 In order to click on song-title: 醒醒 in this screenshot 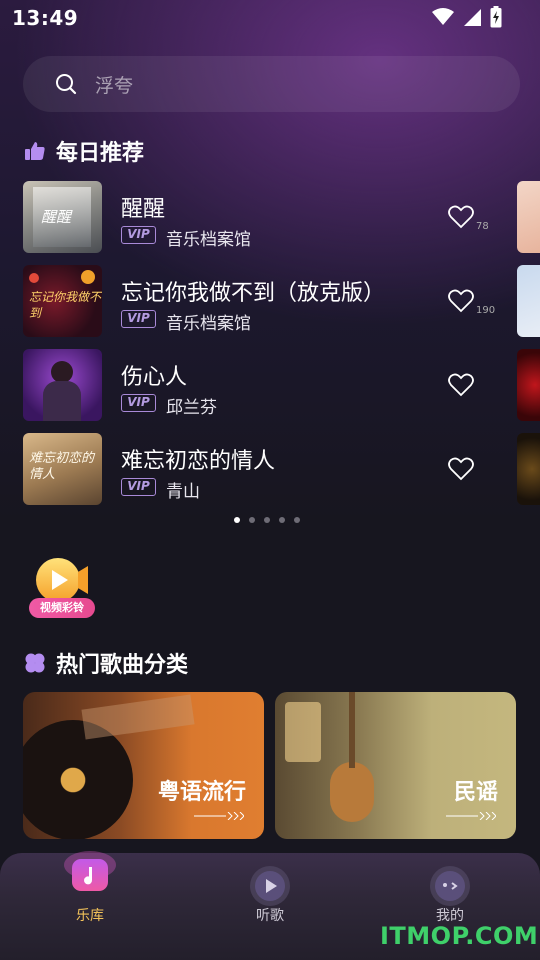, I will do `click(143, 209)`.